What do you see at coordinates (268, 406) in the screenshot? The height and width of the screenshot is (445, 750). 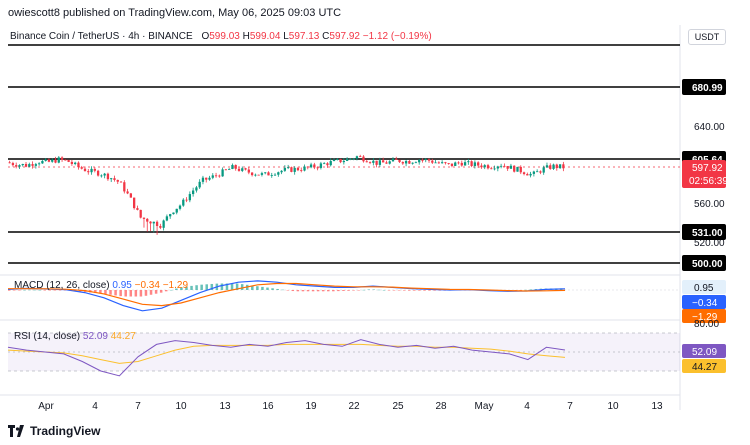 I see `time-tick: 16` at bounding box center [268, 406].